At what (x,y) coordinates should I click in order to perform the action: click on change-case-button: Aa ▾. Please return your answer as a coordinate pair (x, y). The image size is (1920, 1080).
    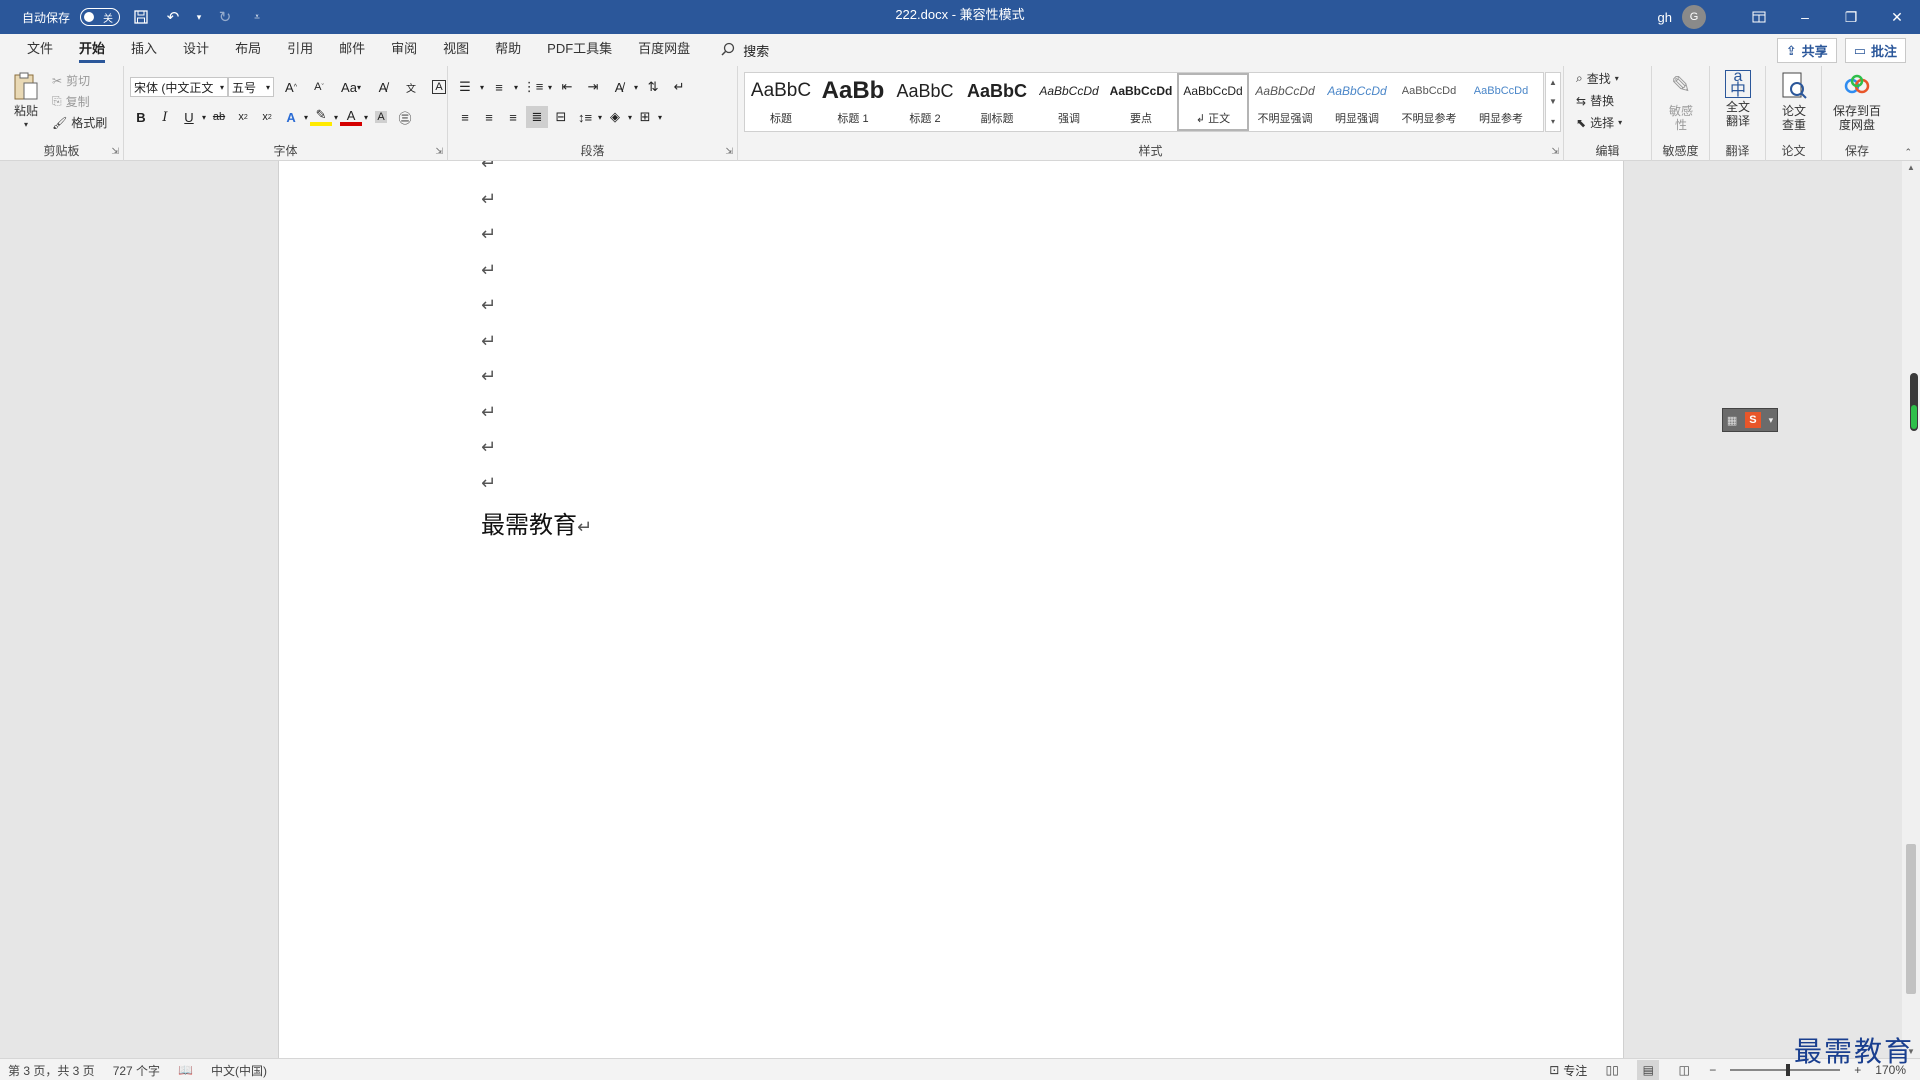
    Looking at the image, I should click on (351, 87).